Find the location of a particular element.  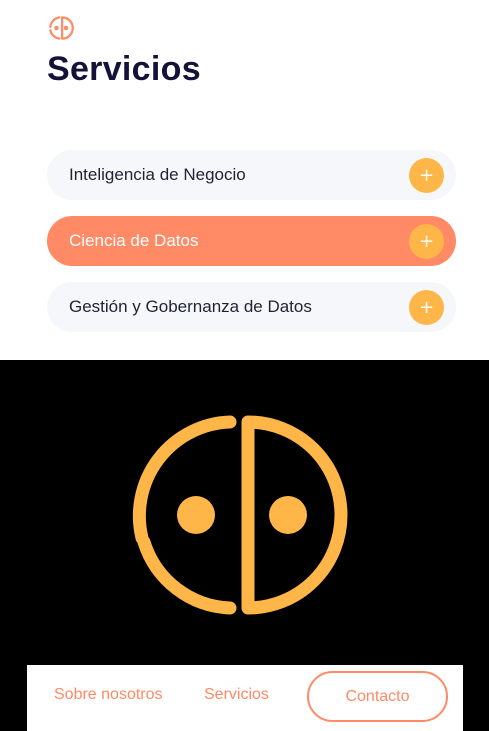

service-item-business-intelligence: Inteligencia de Negocio + is located at coordinates (251, 175).